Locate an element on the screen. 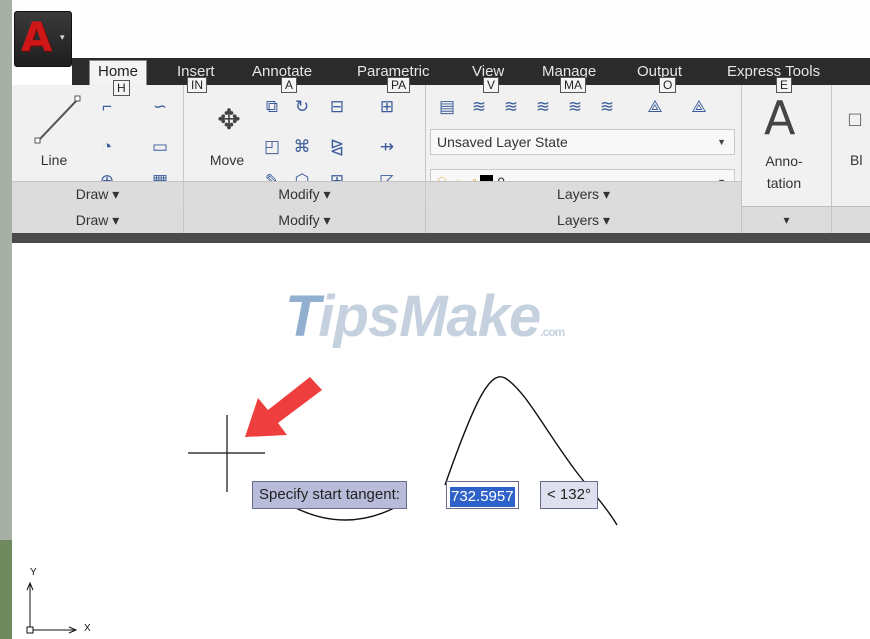 Image resolution: width=870 pixels, height=639 pixels. dynamic-input-prompt: Specify start tangent: is located at coordinates (329, 495).